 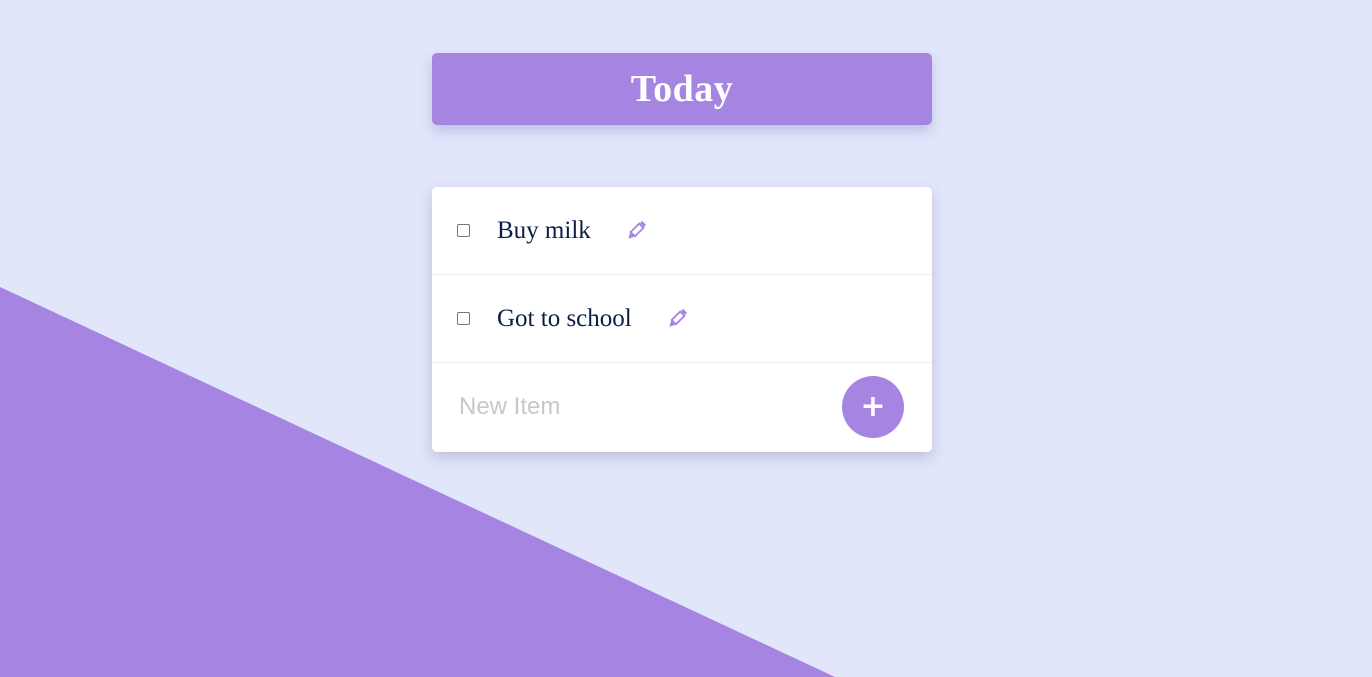 I want to click on list-item: Got to school, so click(x=682, y=319).